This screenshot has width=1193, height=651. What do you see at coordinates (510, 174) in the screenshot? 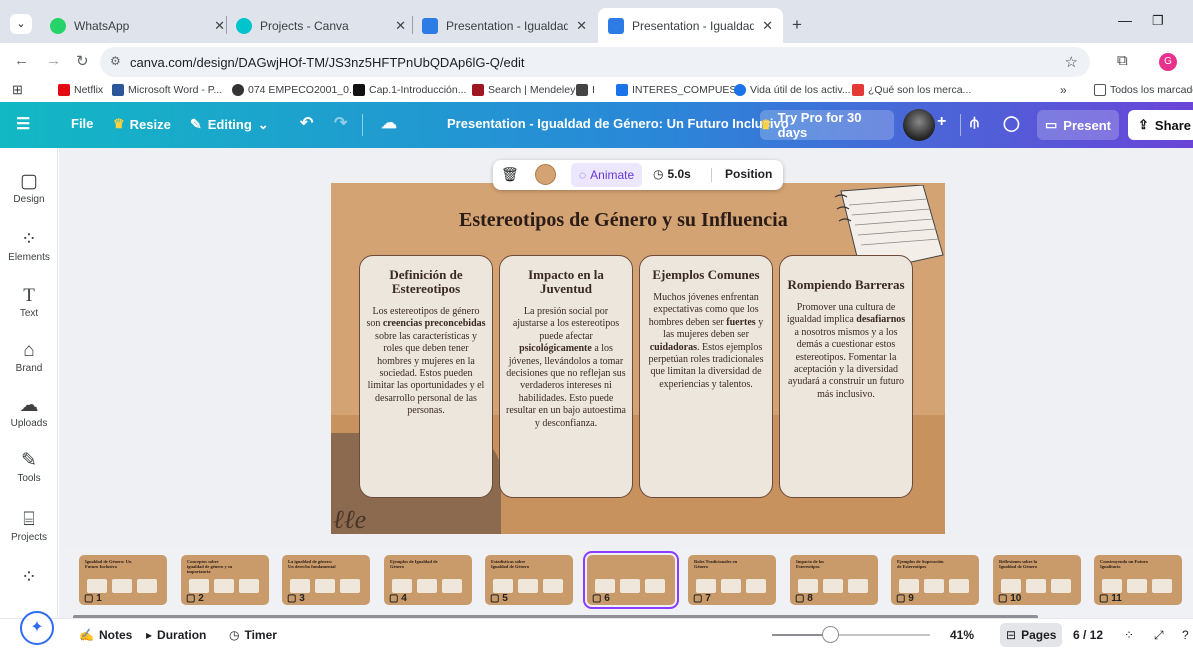
I see `delete-icon: 🗑` at bounding box center [510, 174].